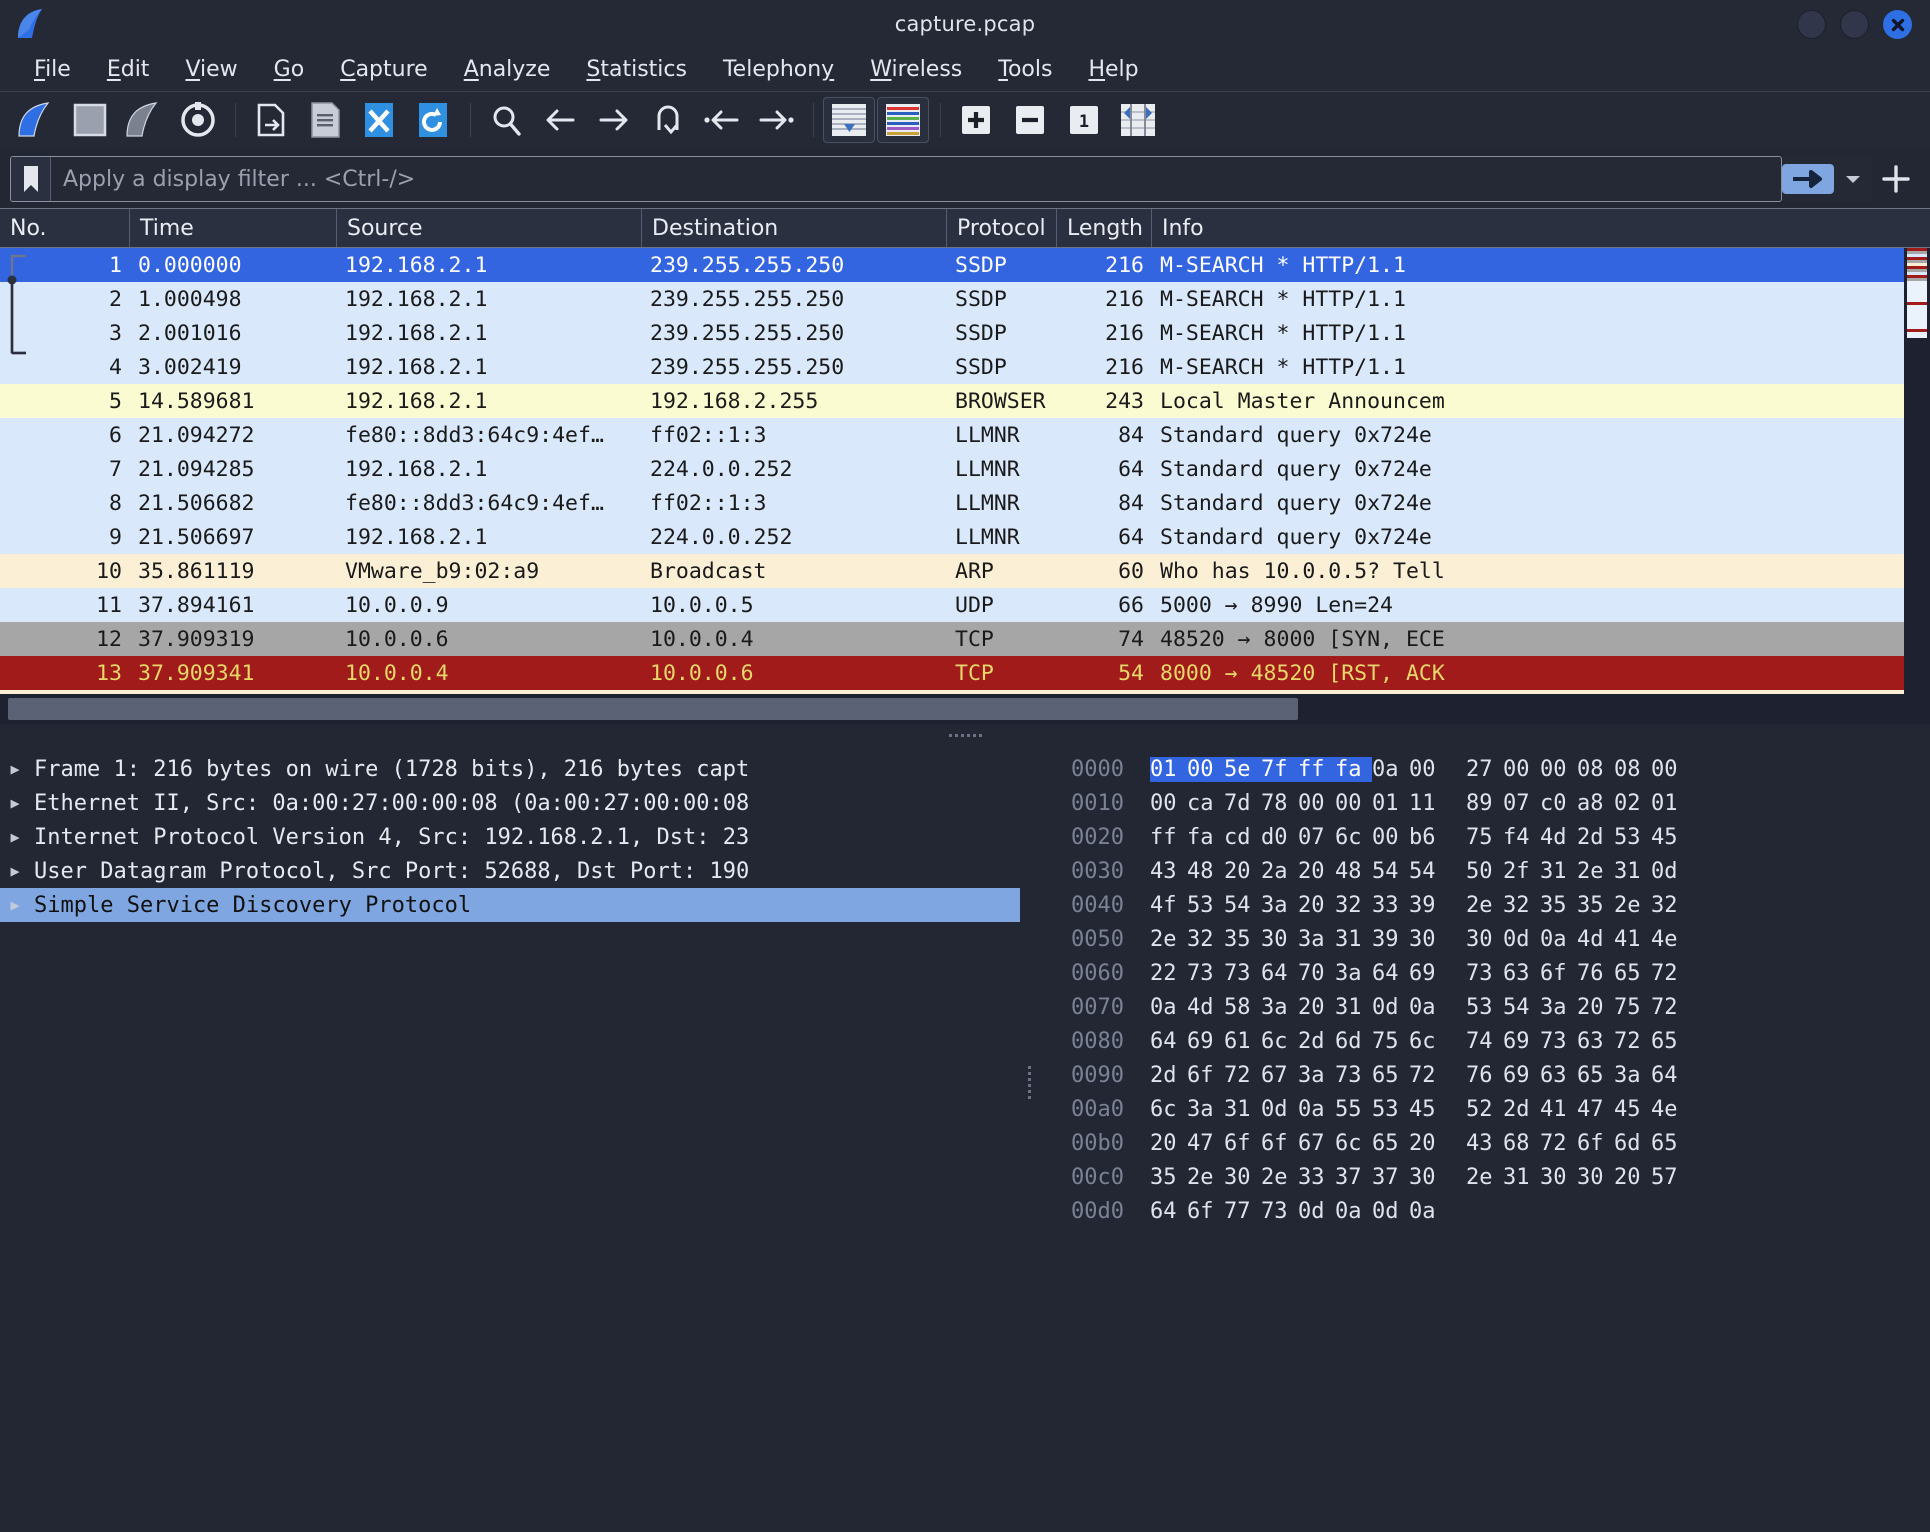 Image resolution: width=1930 pixels, height=1532 pixels. What do you see at coordinates (1242, 1041) in the screenshot?
I see `hex-byte: 61` at bounding box center [1242, 1041].